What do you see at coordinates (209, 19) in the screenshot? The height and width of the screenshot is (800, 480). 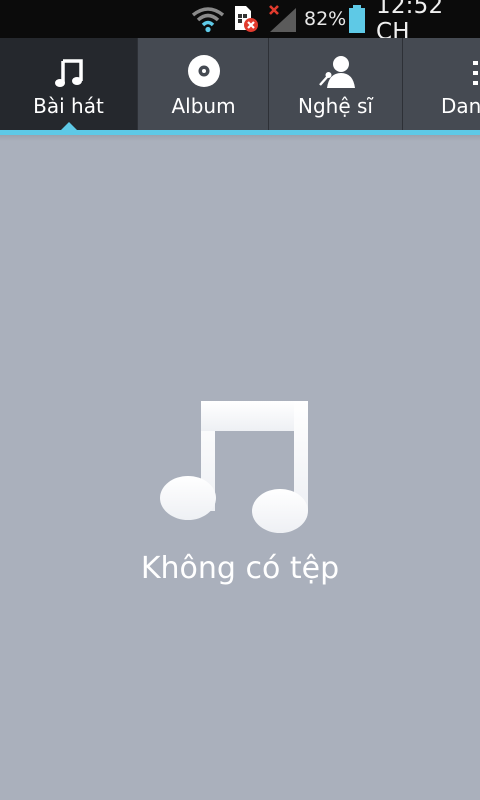 I see `wifi-icon` at bounding box center [209, 19].